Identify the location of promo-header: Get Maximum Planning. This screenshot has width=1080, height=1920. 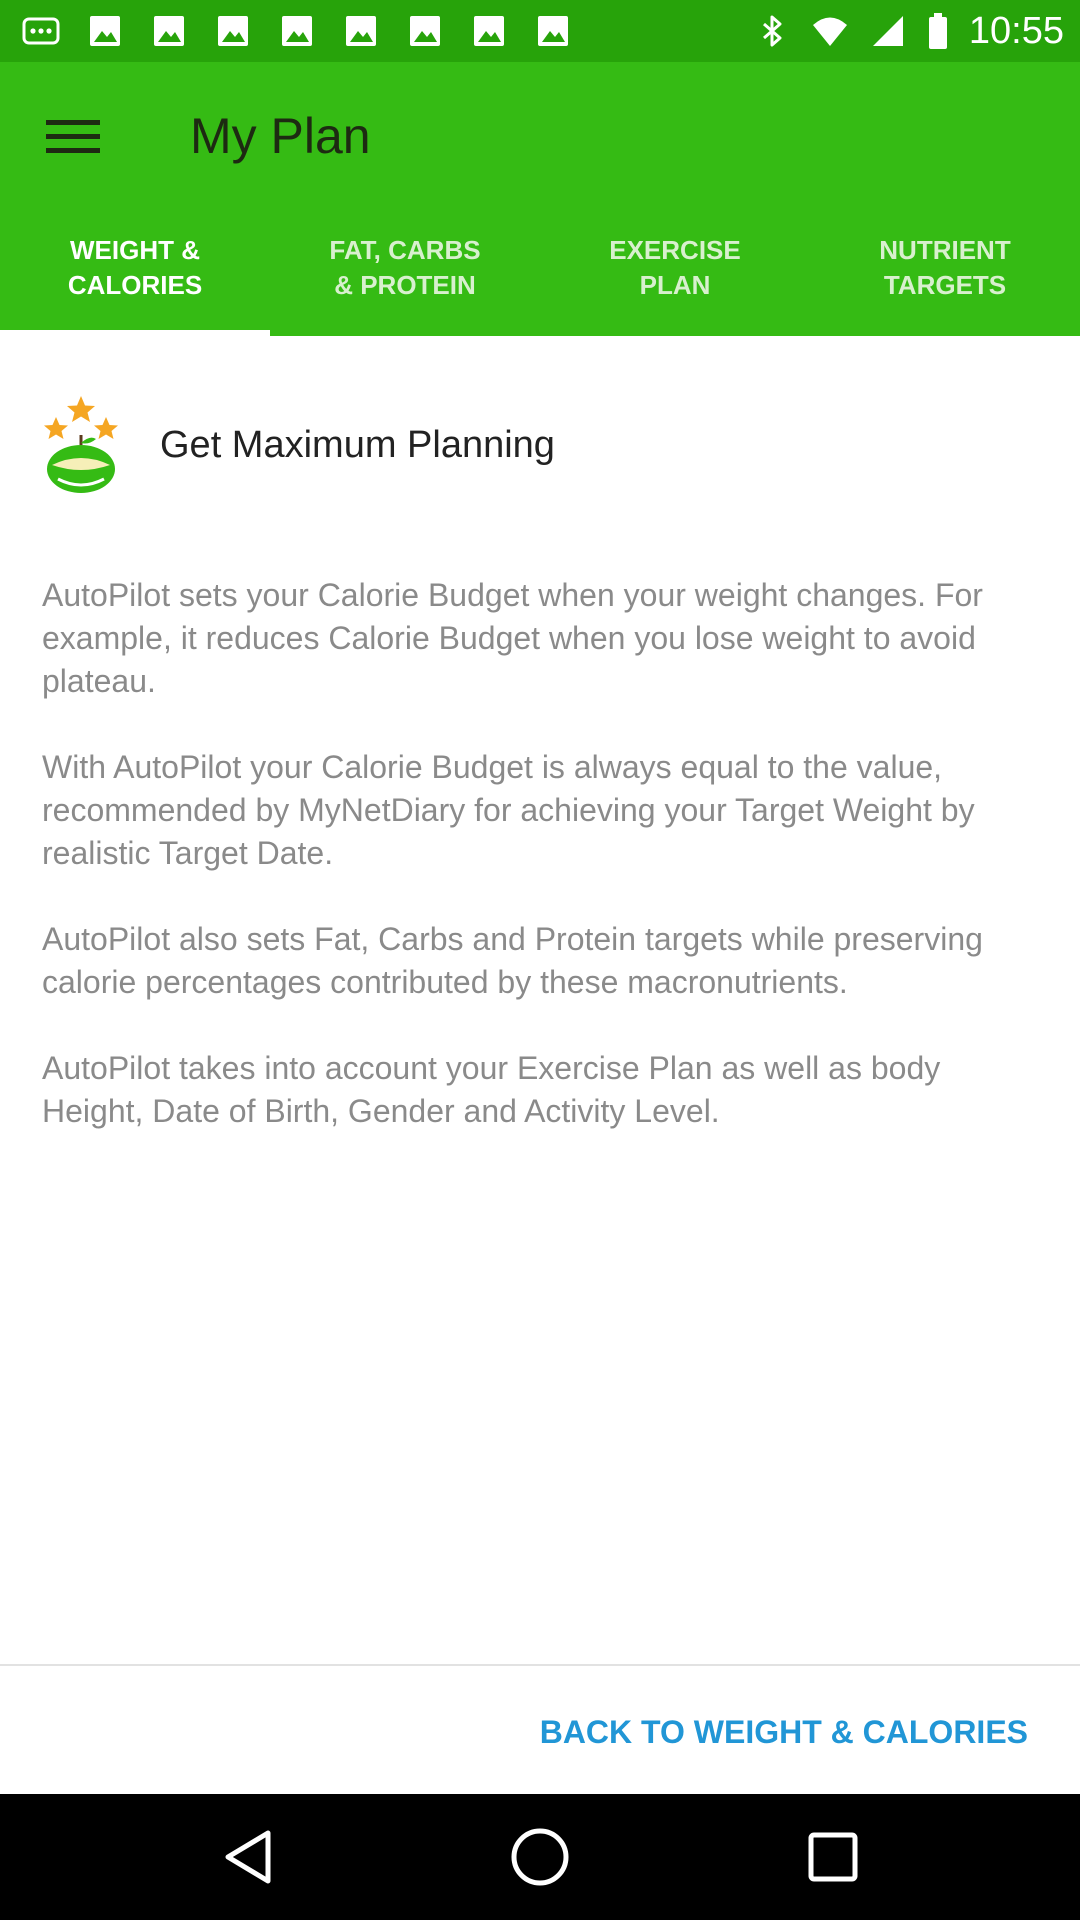
(296, 445).